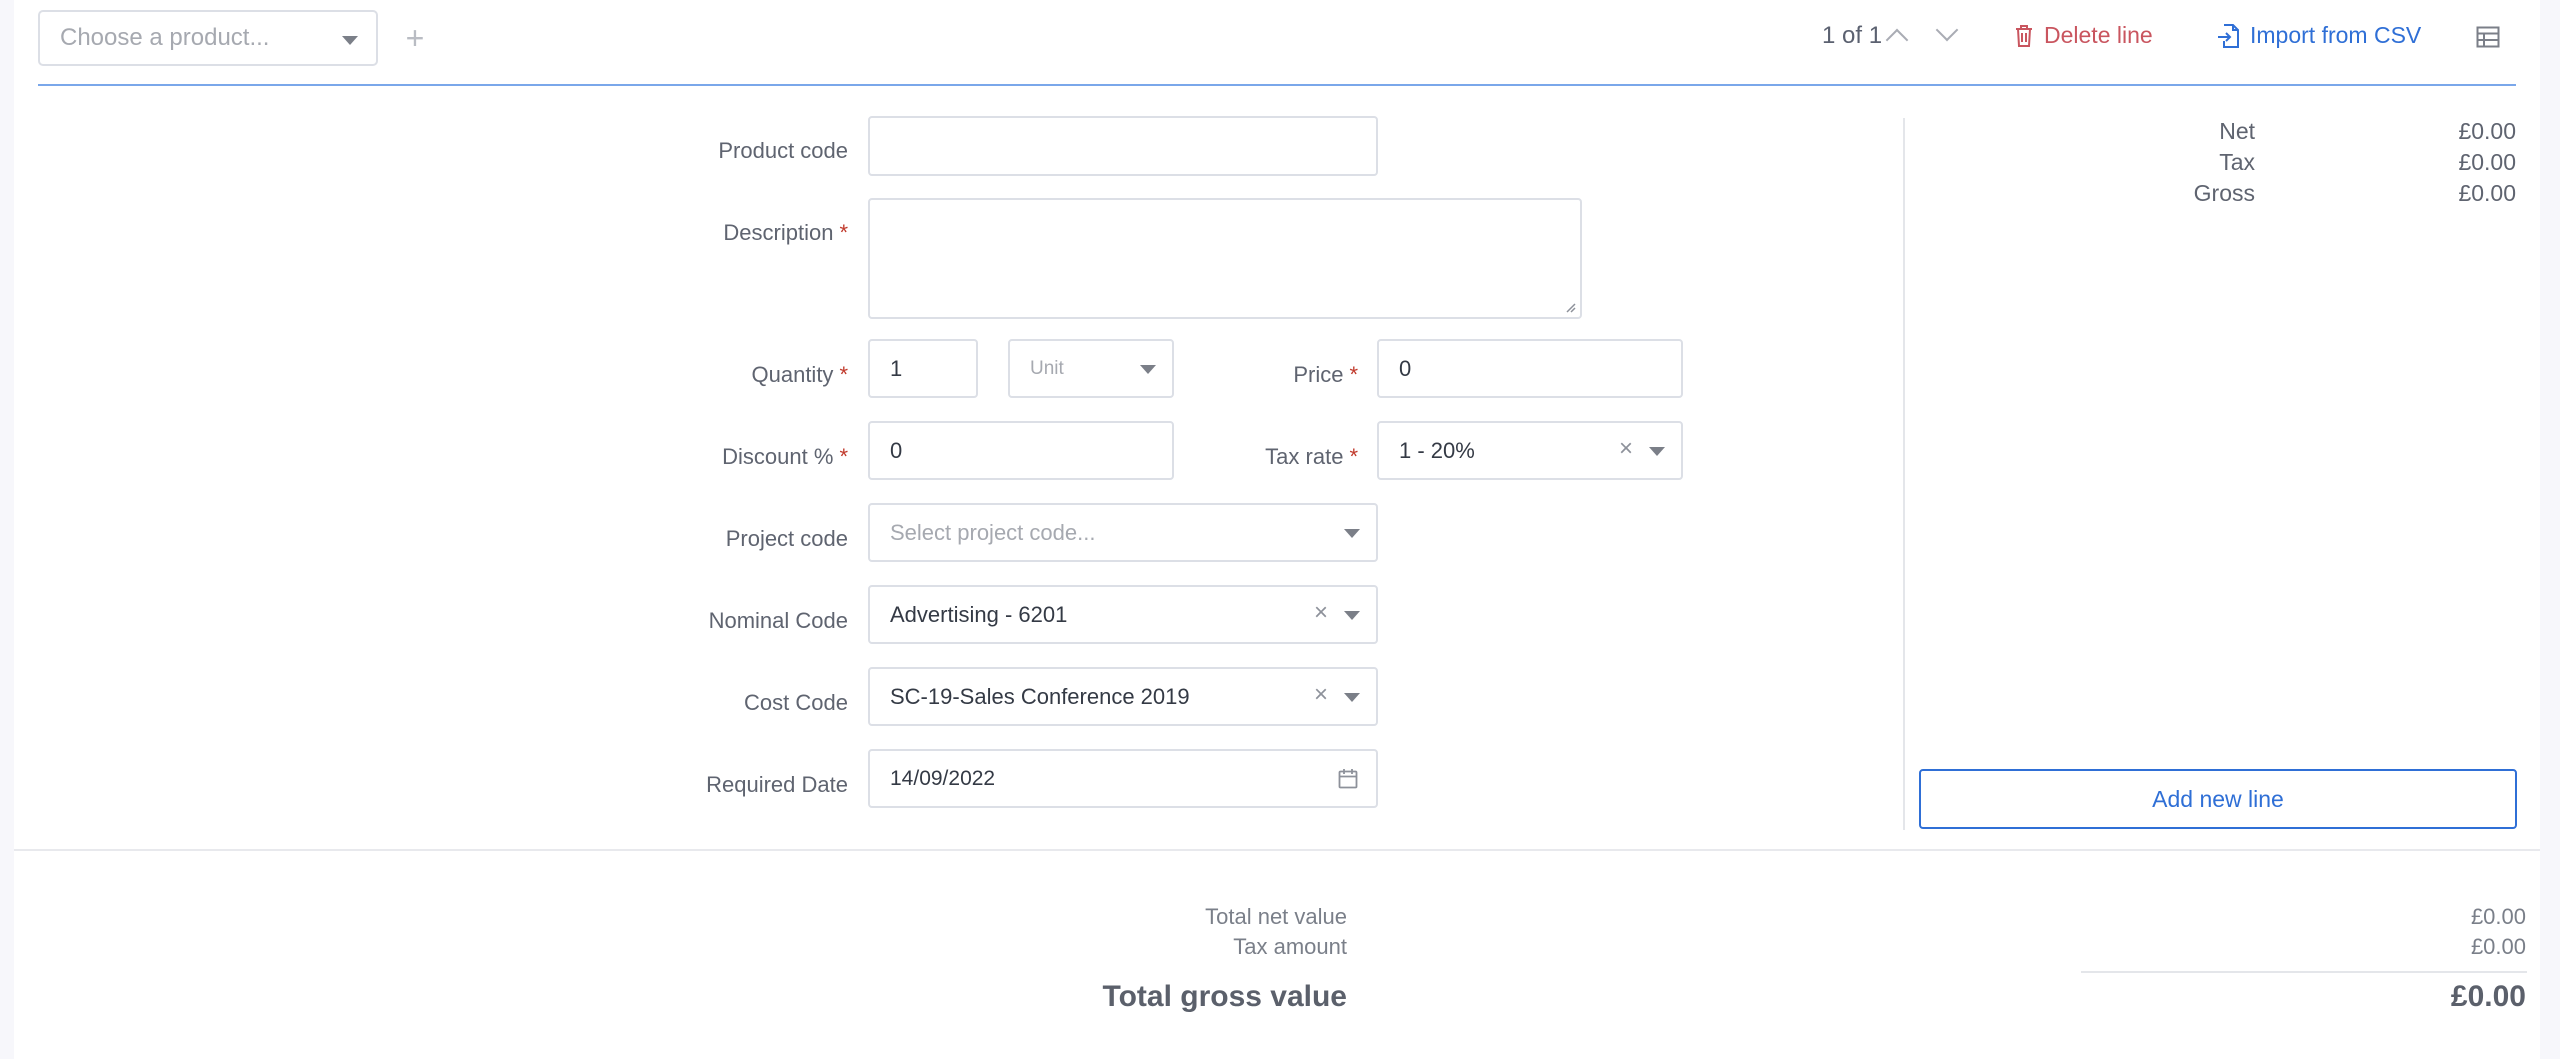 The height and width of the screenshot is (1059, 2560). I want to click on cost-code-label-text: Cost Code, so click(796, 702).